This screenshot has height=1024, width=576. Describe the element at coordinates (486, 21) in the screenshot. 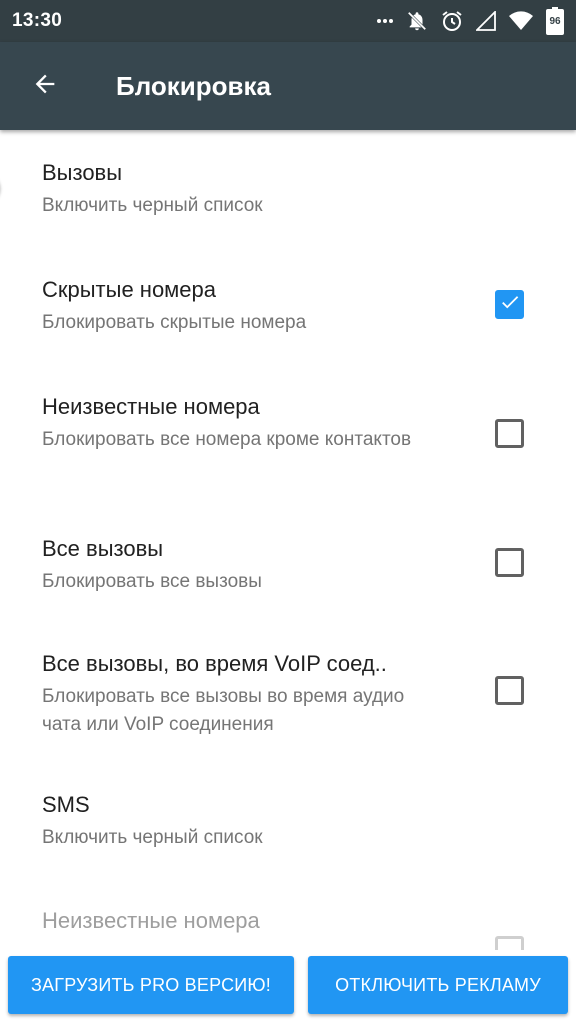

I see `signal-icon` at that location.